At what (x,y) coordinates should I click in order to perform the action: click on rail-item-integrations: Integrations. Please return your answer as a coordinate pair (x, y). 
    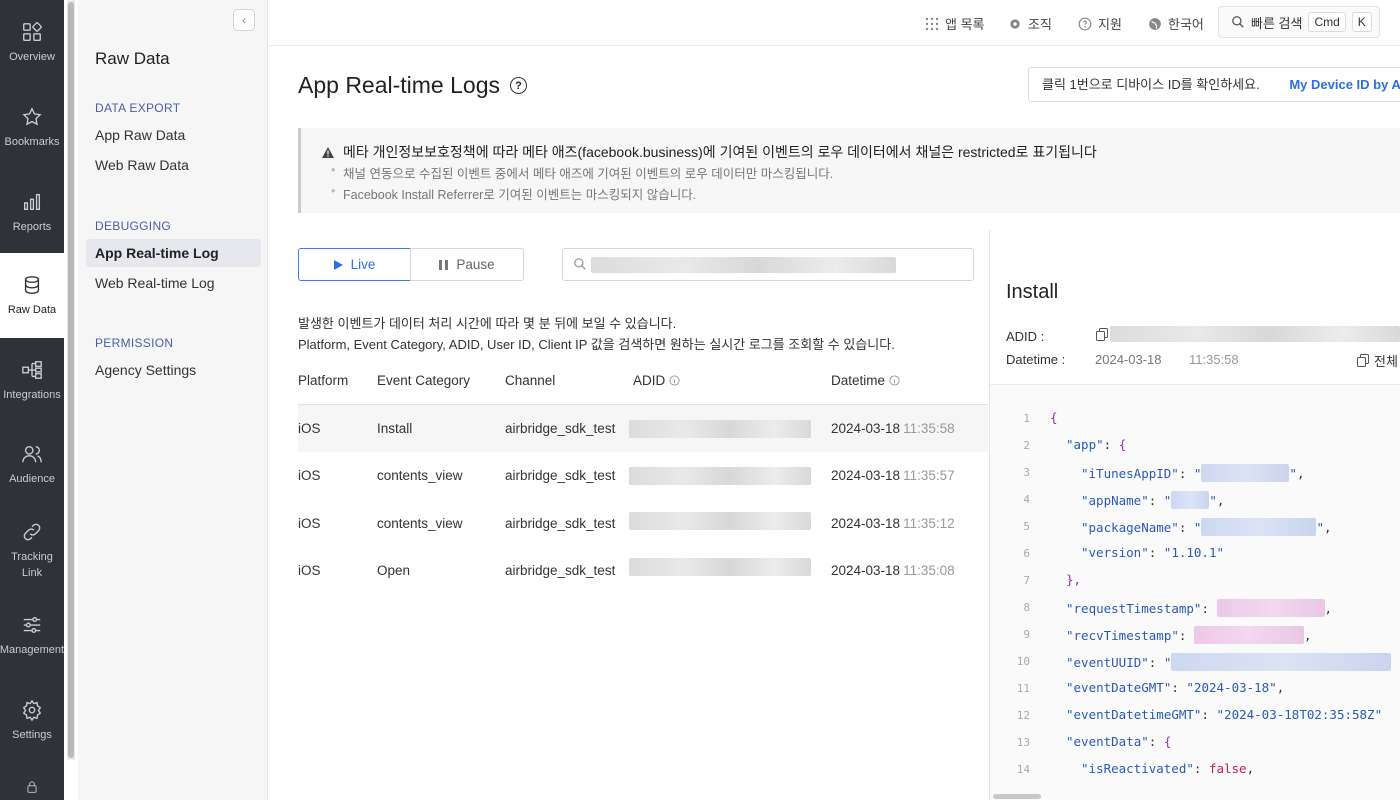
    Looking at the image, I should click on (32, 380).